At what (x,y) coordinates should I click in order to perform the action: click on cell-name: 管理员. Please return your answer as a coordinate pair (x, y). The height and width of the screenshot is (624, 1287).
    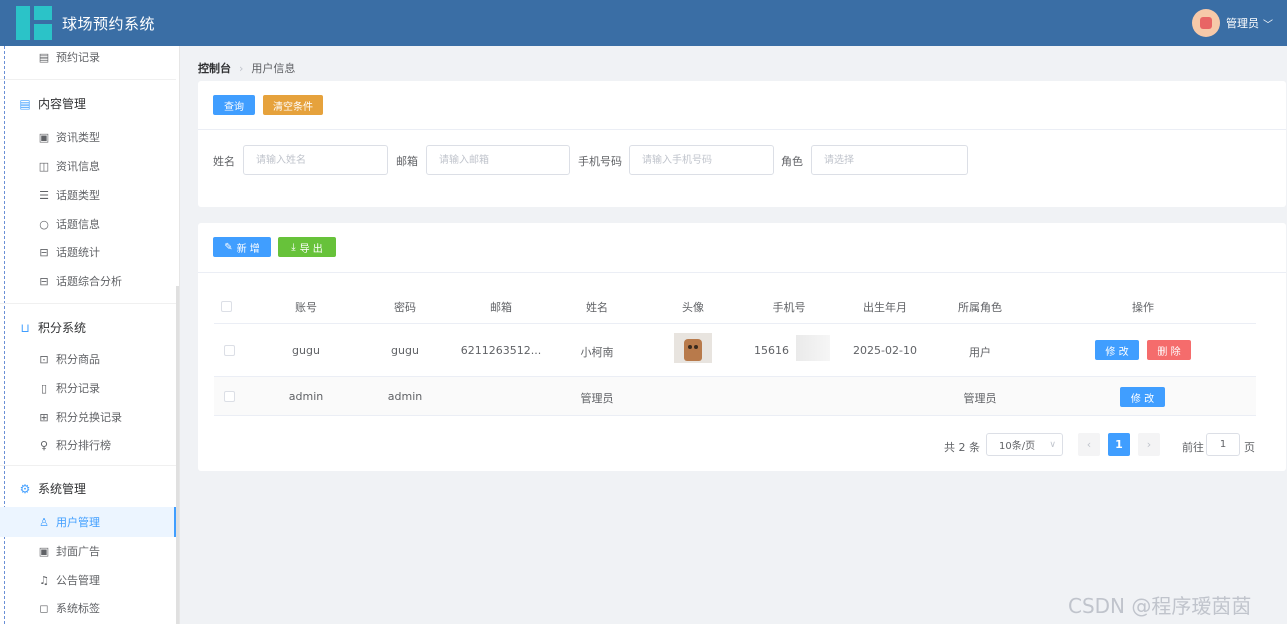
    Looking at the image, I should click on (597, 398).